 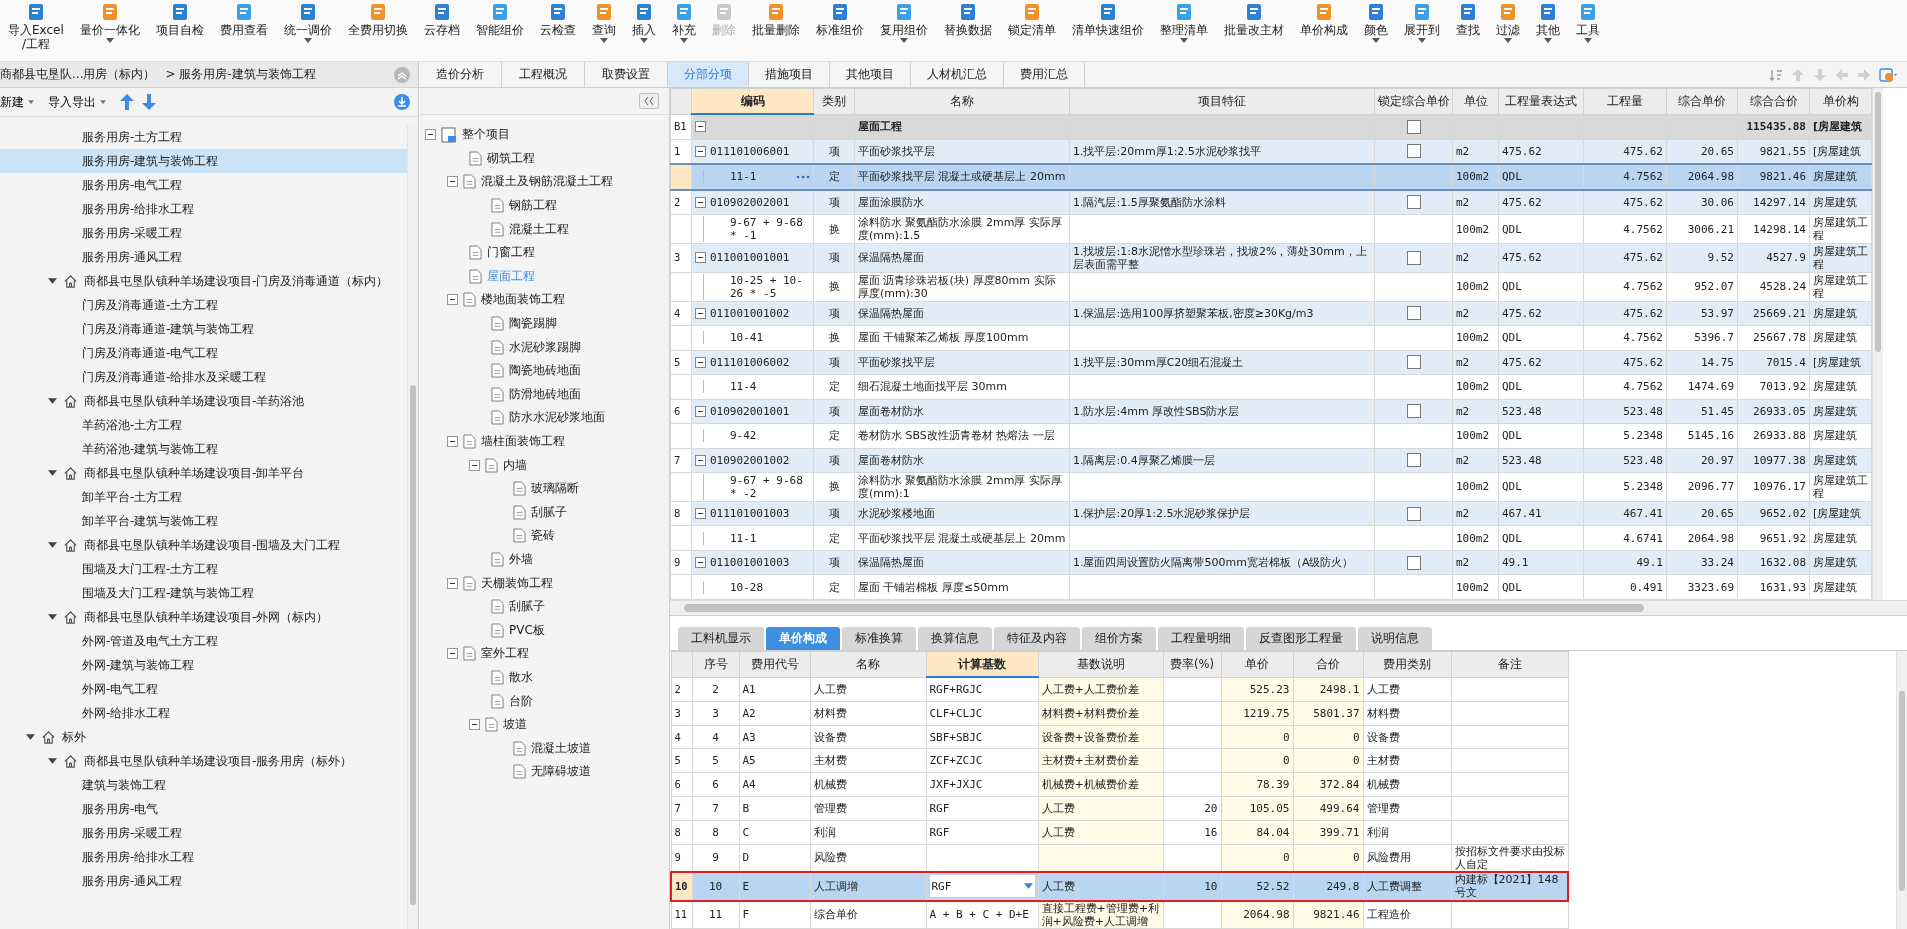 I want to click on toolbar-button: 批量删除, so click(x=775, y=19).